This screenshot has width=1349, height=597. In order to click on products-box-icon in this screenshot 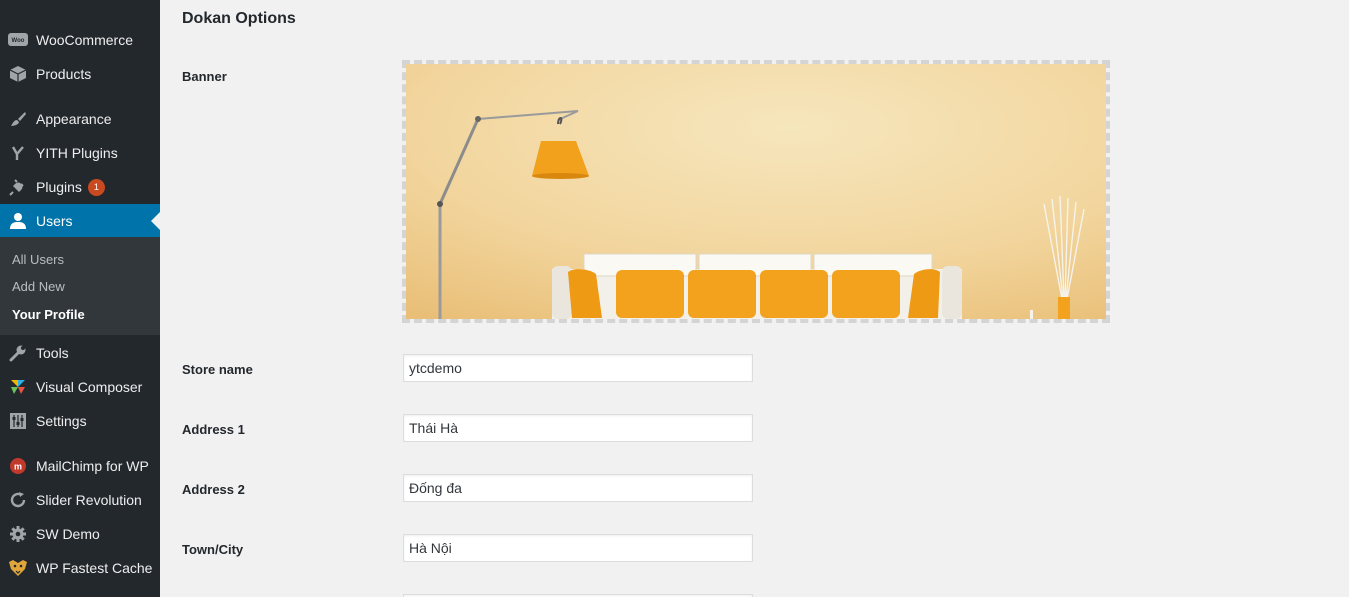, I will do `click(18, 74)`.